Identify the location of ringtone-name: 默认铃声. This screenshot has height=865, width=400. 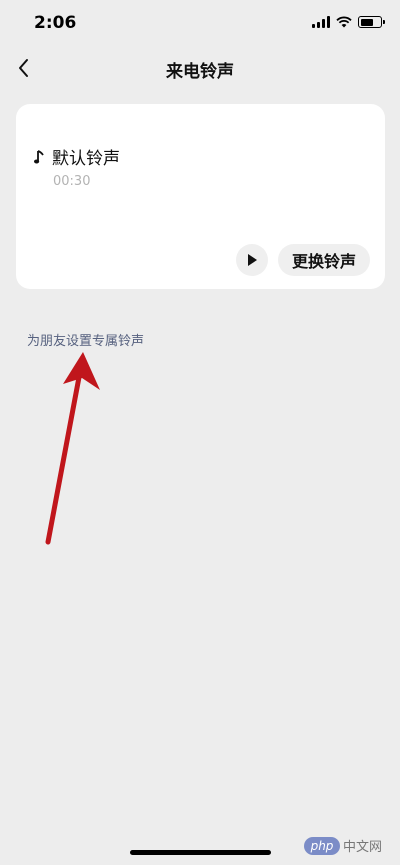
(86, 159).